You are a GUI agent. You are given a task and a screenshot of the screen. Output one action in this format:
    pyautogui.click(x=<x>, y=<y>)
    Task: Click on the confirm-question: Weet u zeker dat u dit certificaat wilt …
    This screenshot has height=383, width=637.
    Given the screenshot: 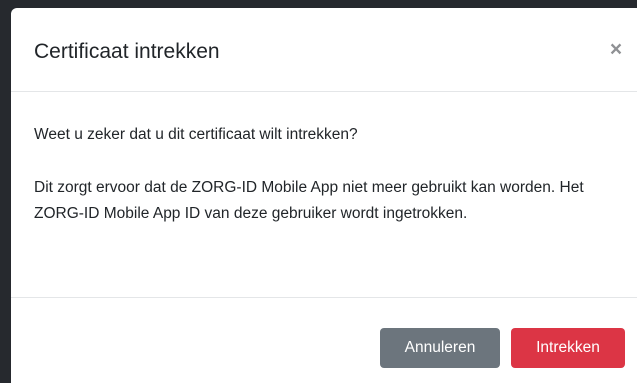 What is the action you would take?
    pyautogui.click(x=196, y=134)
    